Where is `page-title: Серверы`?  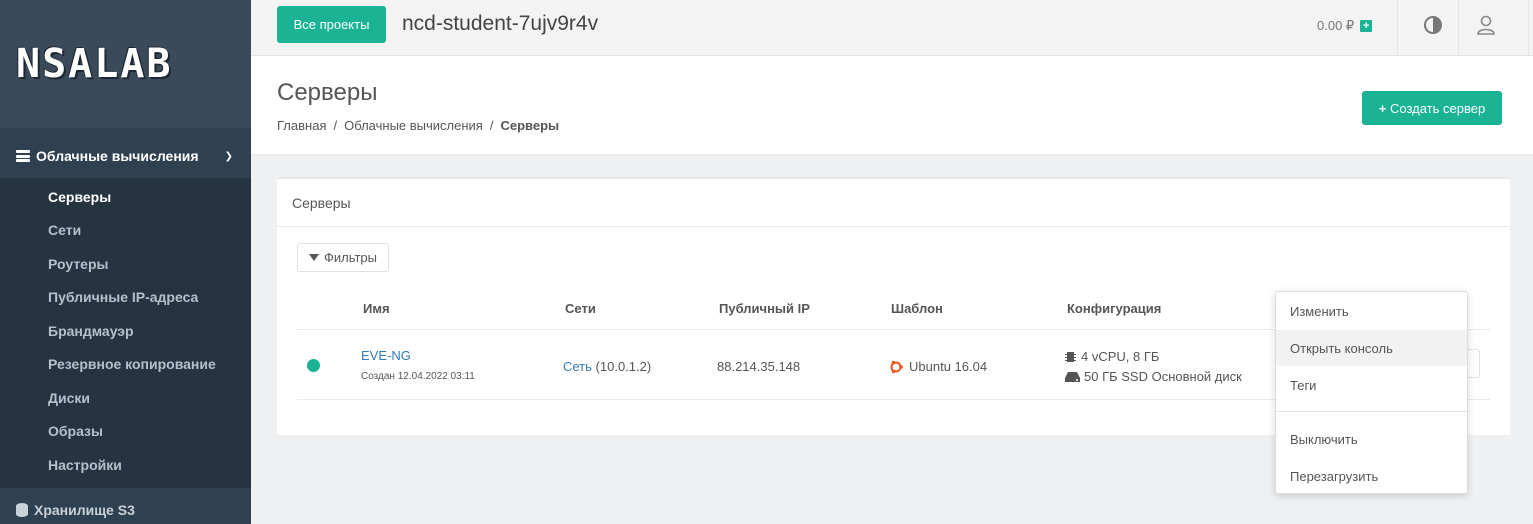
page-title: Серверы is located at coordinates (327, 92).